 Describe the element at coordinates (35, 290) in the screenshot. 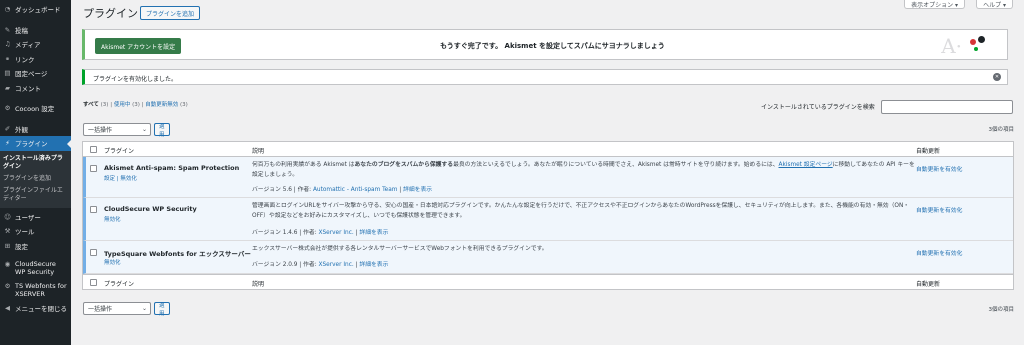

I see `sidebar-item-ts-webfonts: ⚙ TS Webfonts for XSERVER` at that location.